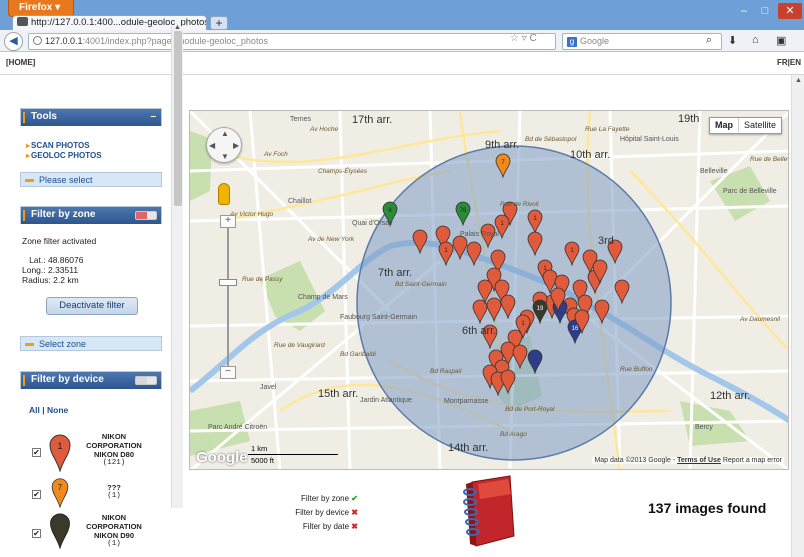  What do you see at coordinates (402, 63) in the screenshot?
I see `site-menu-bar: [HOME] FR|EN` at bounding box center [402, 63].